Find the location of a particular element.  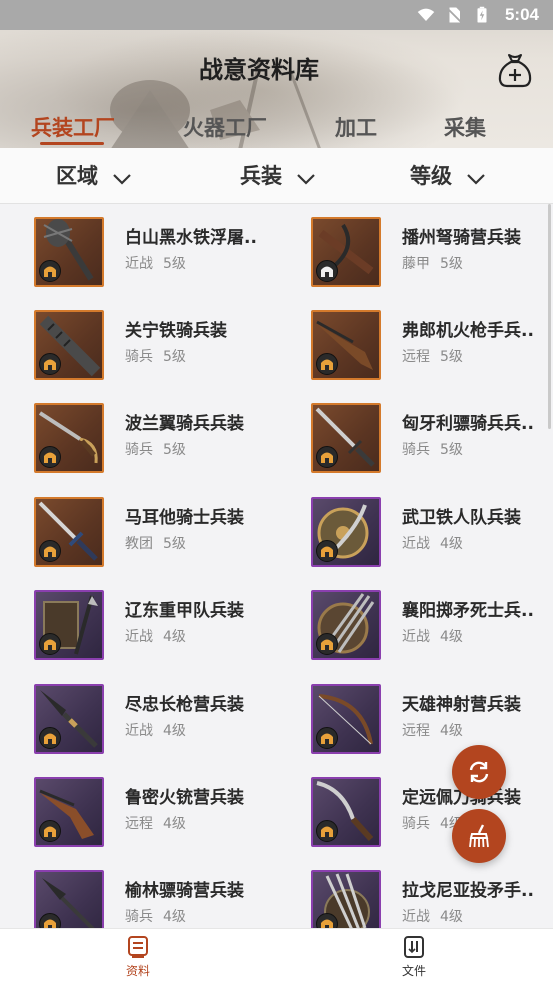

item-name: 白山黑水铁浮屠.. is located at coordinates (191, 238).